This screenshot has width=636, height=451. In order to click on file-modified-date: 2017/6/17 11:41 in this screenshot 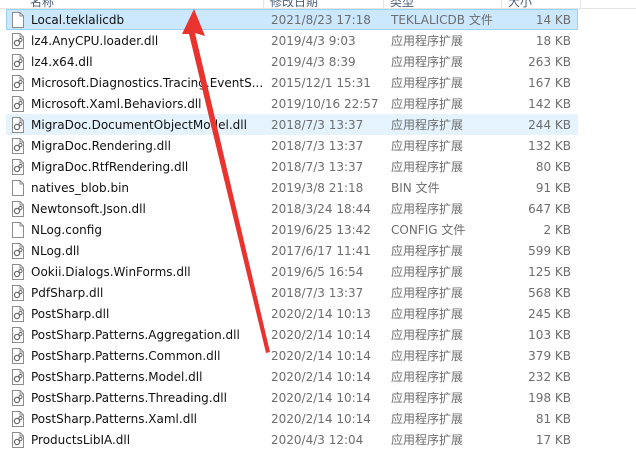, I will do `click(321, 251)`.